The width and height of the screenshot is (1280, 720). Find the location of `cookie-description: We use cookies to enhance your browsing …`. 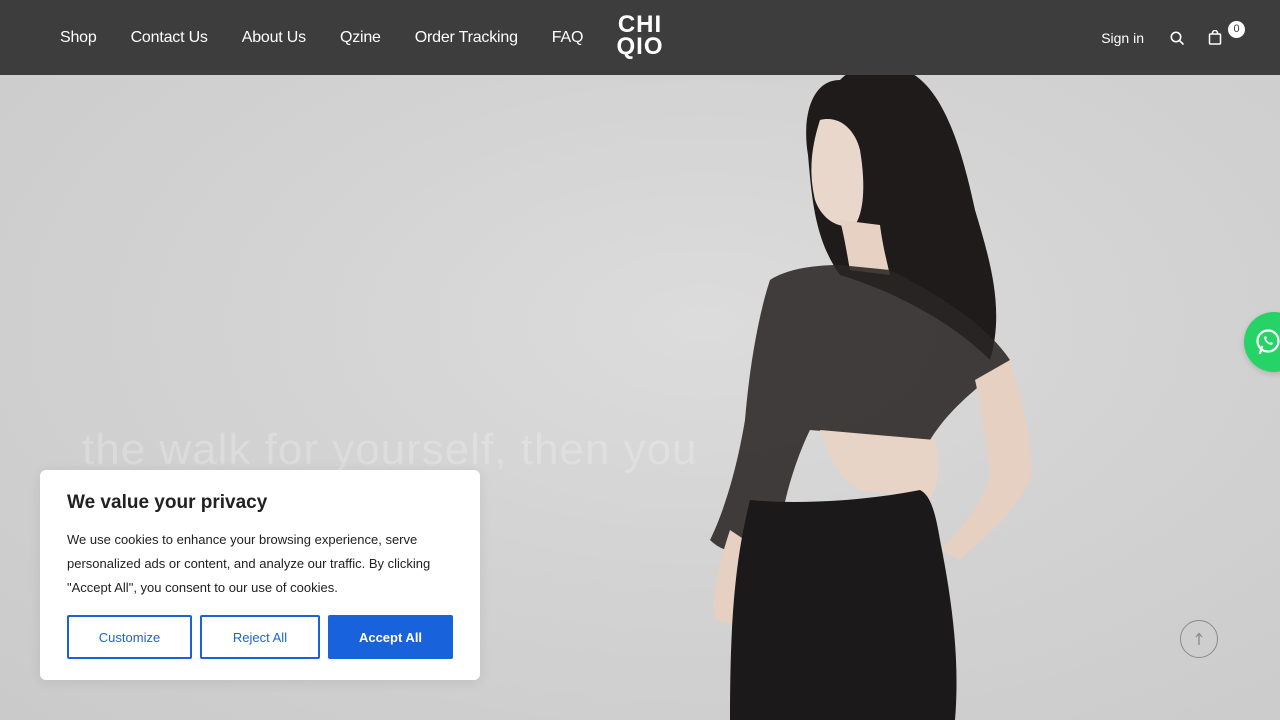

cookie-description: We use cookies to enhance your browsing … is located at coordinates (249, 563).